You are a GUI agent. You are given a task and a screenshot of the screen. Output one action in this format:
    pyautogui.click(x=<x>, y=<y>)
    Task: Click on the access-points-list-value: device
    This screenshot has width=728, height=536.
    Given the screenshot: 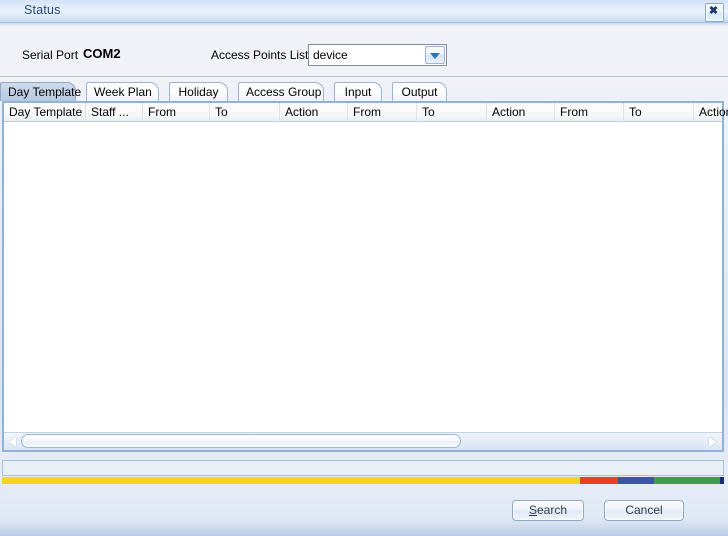 What is the action you would take?
    pyautogui.click(x=330, y=55)
    